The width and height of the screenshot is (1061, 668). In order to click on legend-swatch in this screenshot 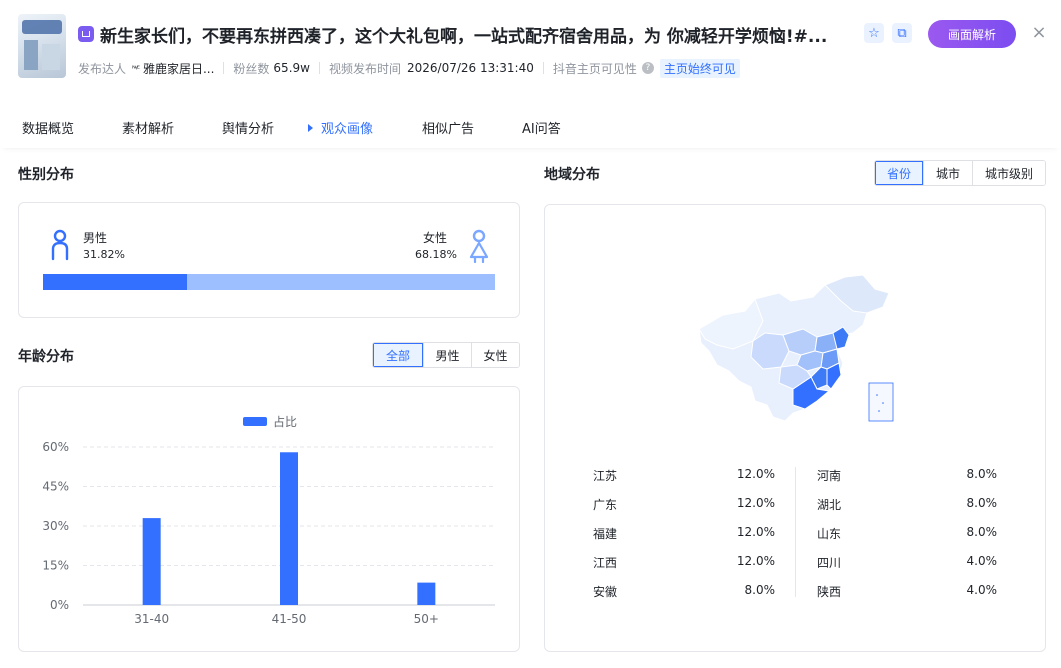, I will do `click(255, 421)`.